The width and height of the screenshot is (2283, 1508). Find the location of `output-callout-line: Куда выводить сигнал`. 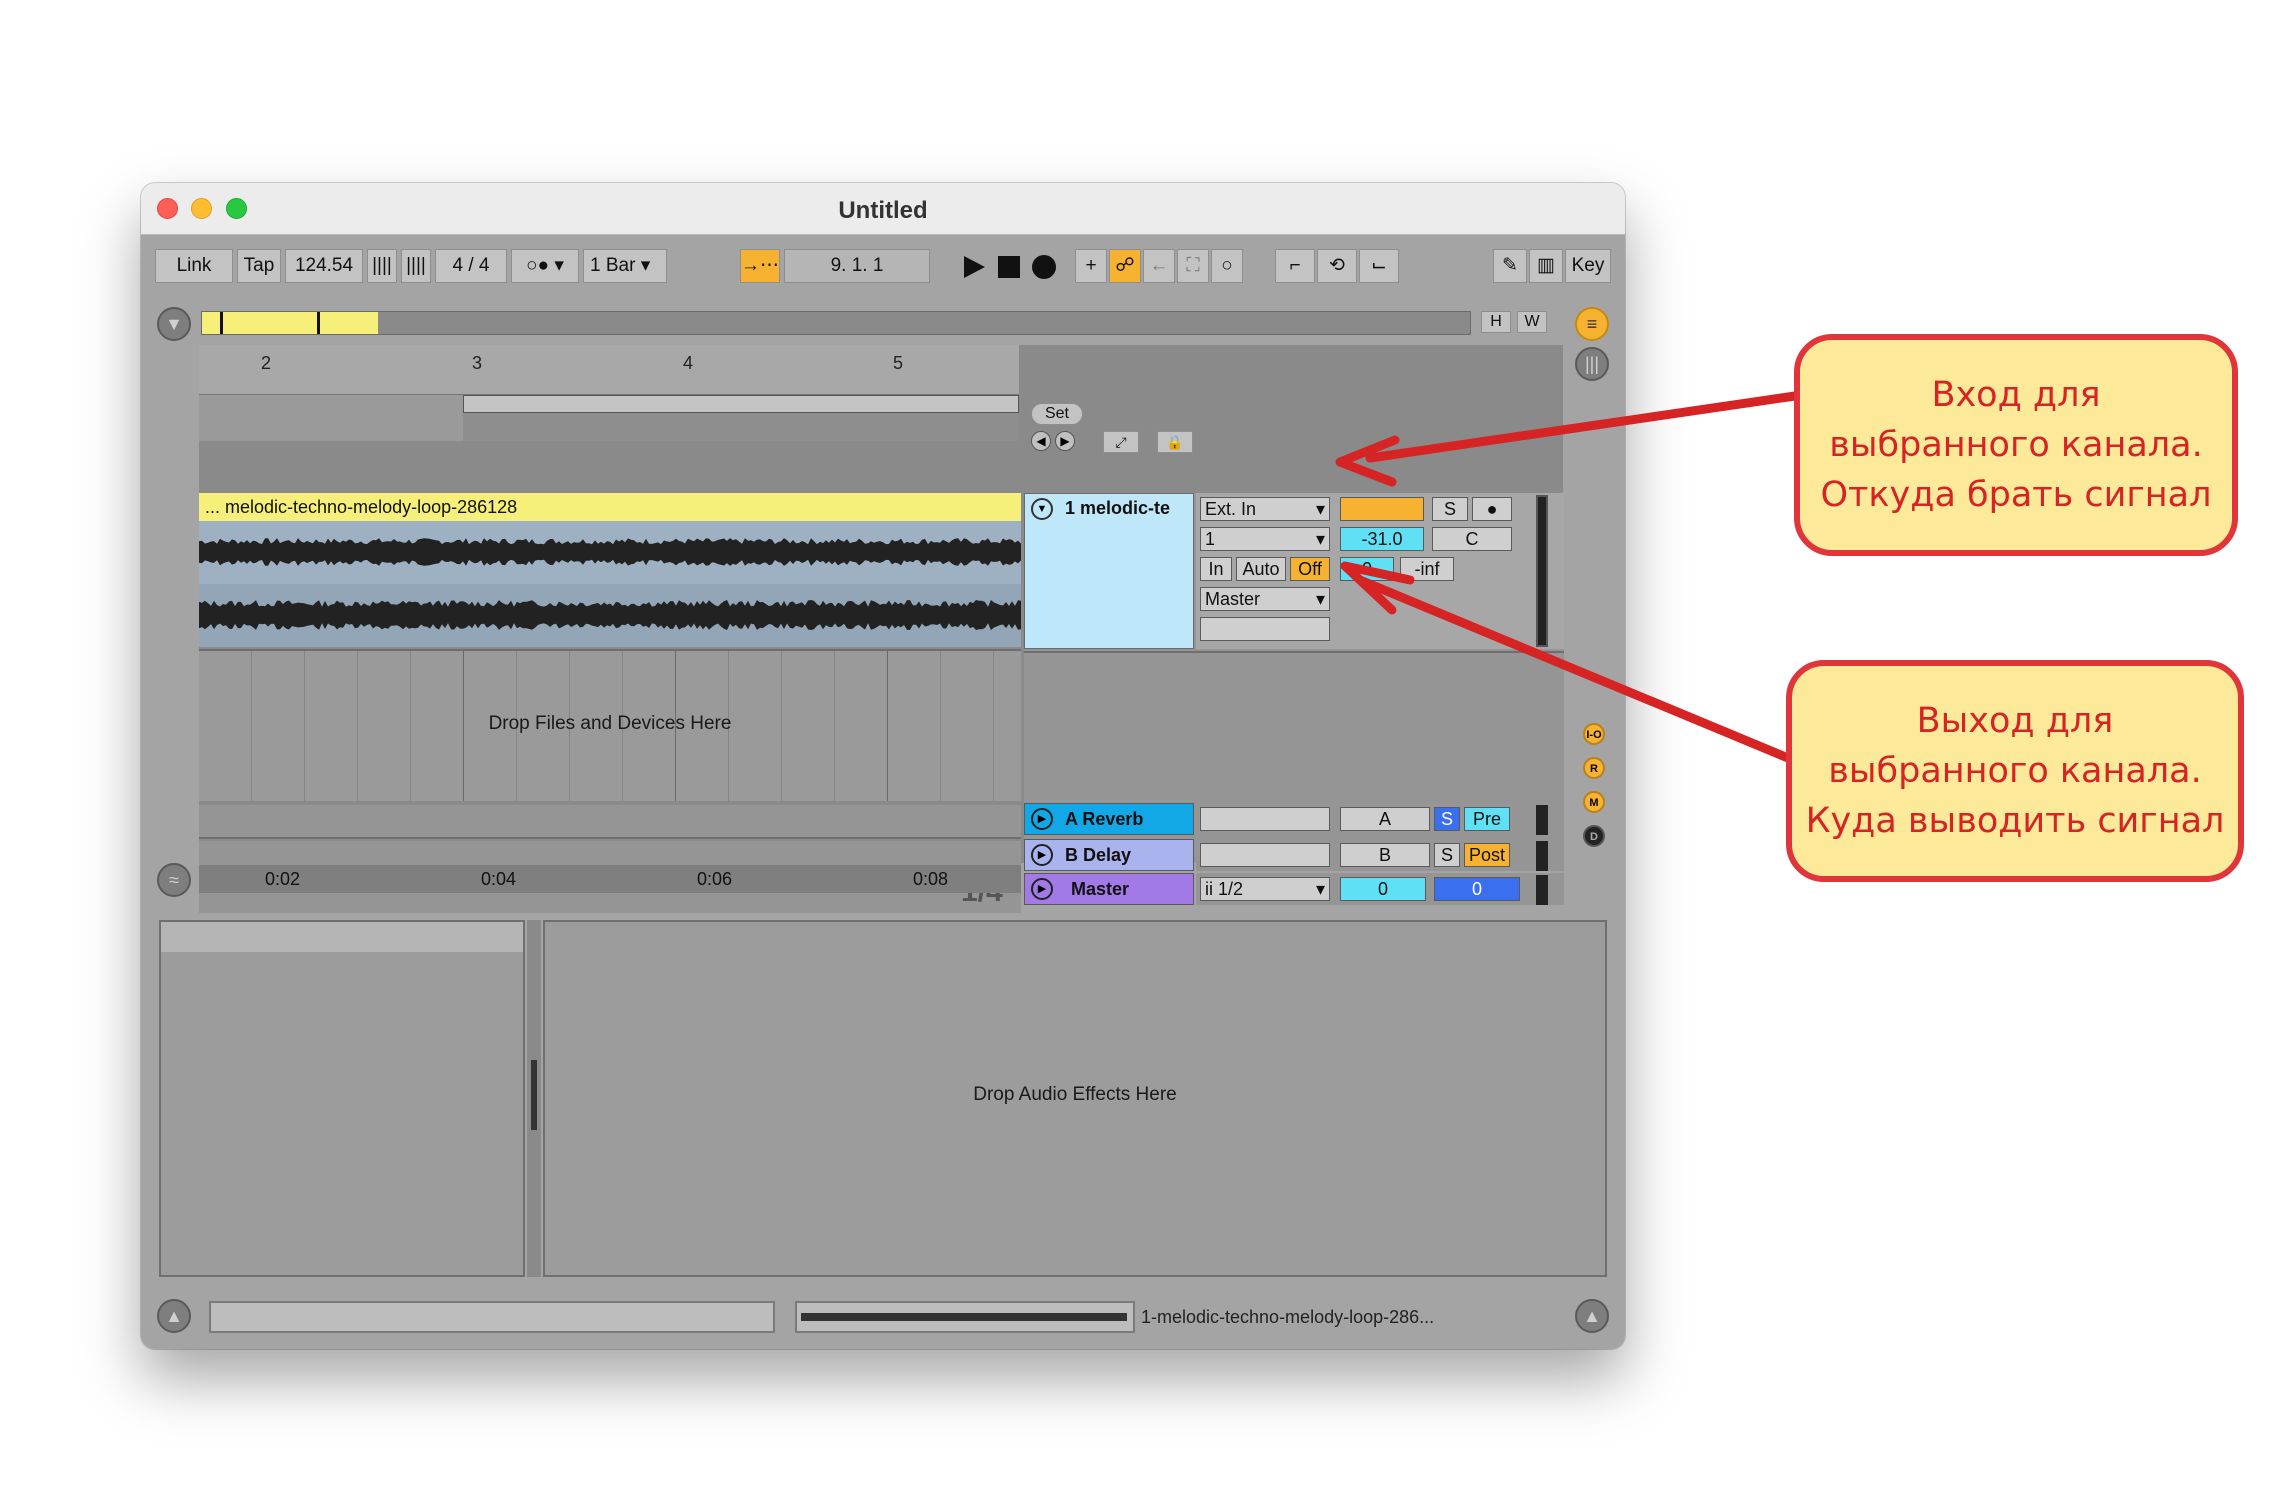

output-callout-line: Куда выводить сигнал is located at coordinates (2015, 821).